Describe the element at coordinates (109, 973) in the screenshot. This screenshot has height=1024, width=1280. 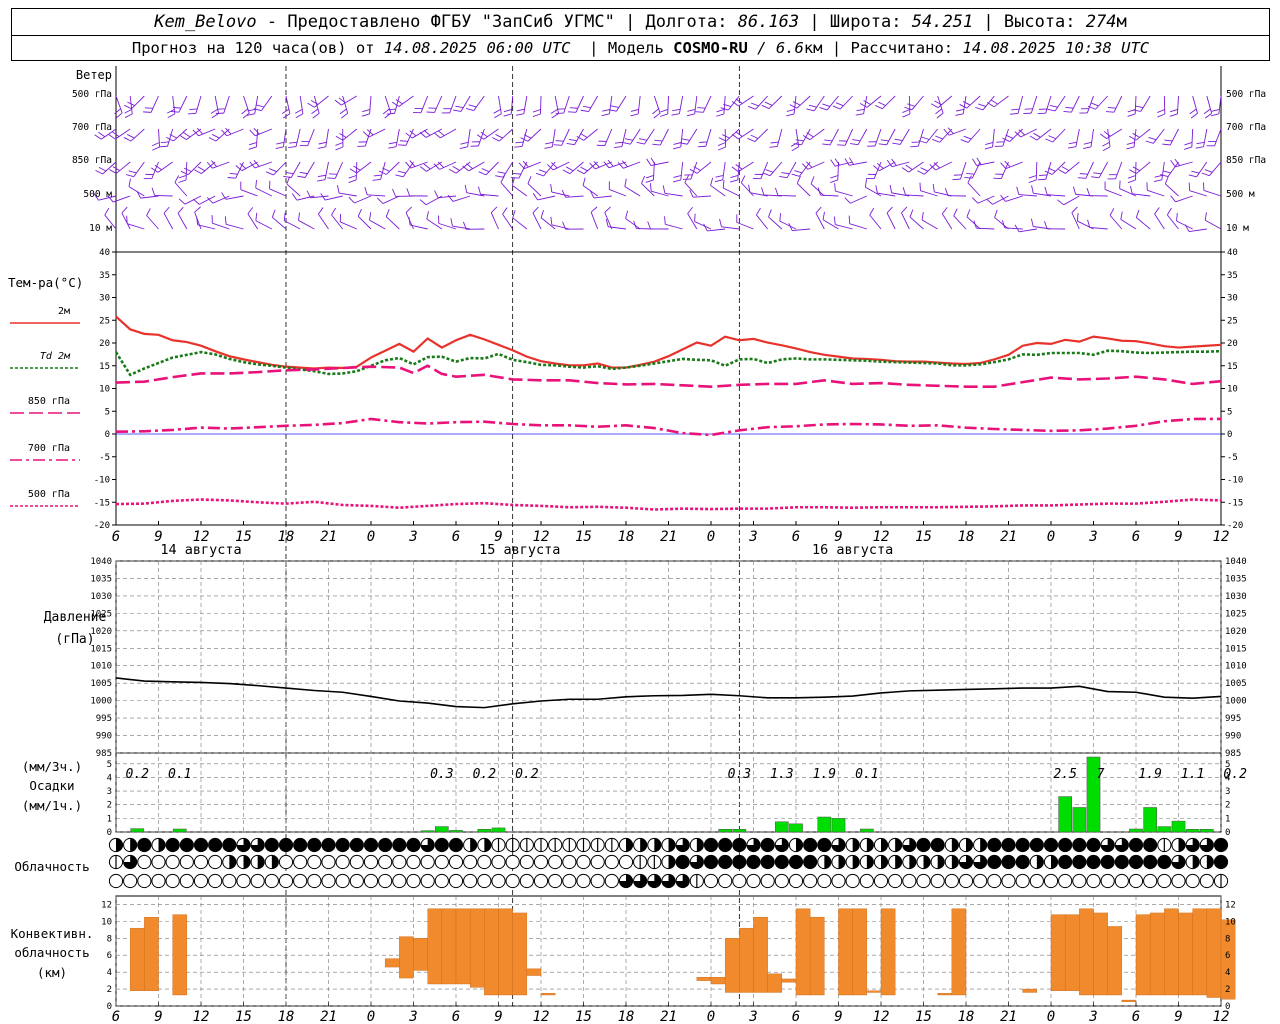
I see `conv-tick-label-left: 4` at that location.